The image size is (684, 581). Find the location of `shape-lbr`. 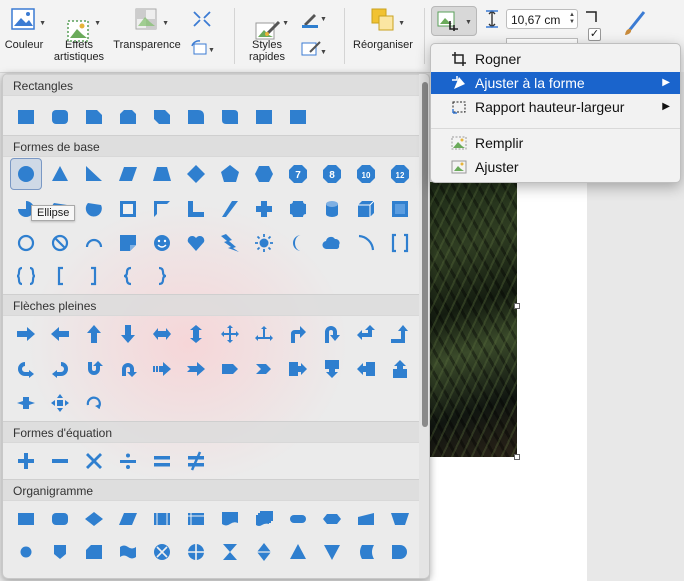

shape-lbr is located at coordinates (60, 276).